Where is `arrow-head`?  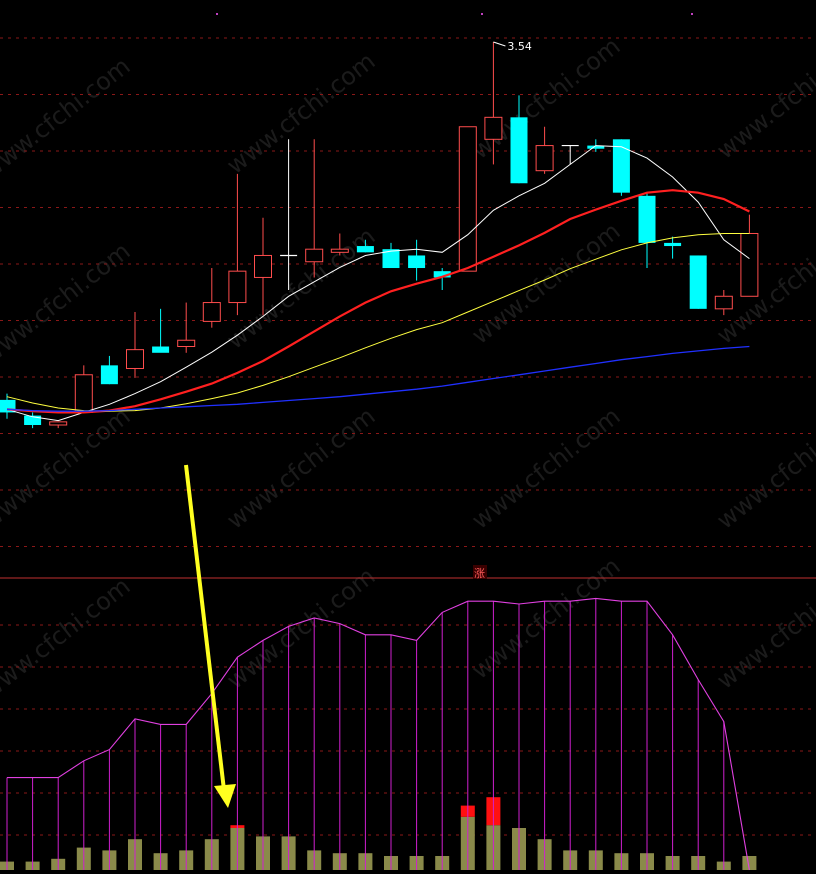 arrow-head is located at coordinates (225, 796).